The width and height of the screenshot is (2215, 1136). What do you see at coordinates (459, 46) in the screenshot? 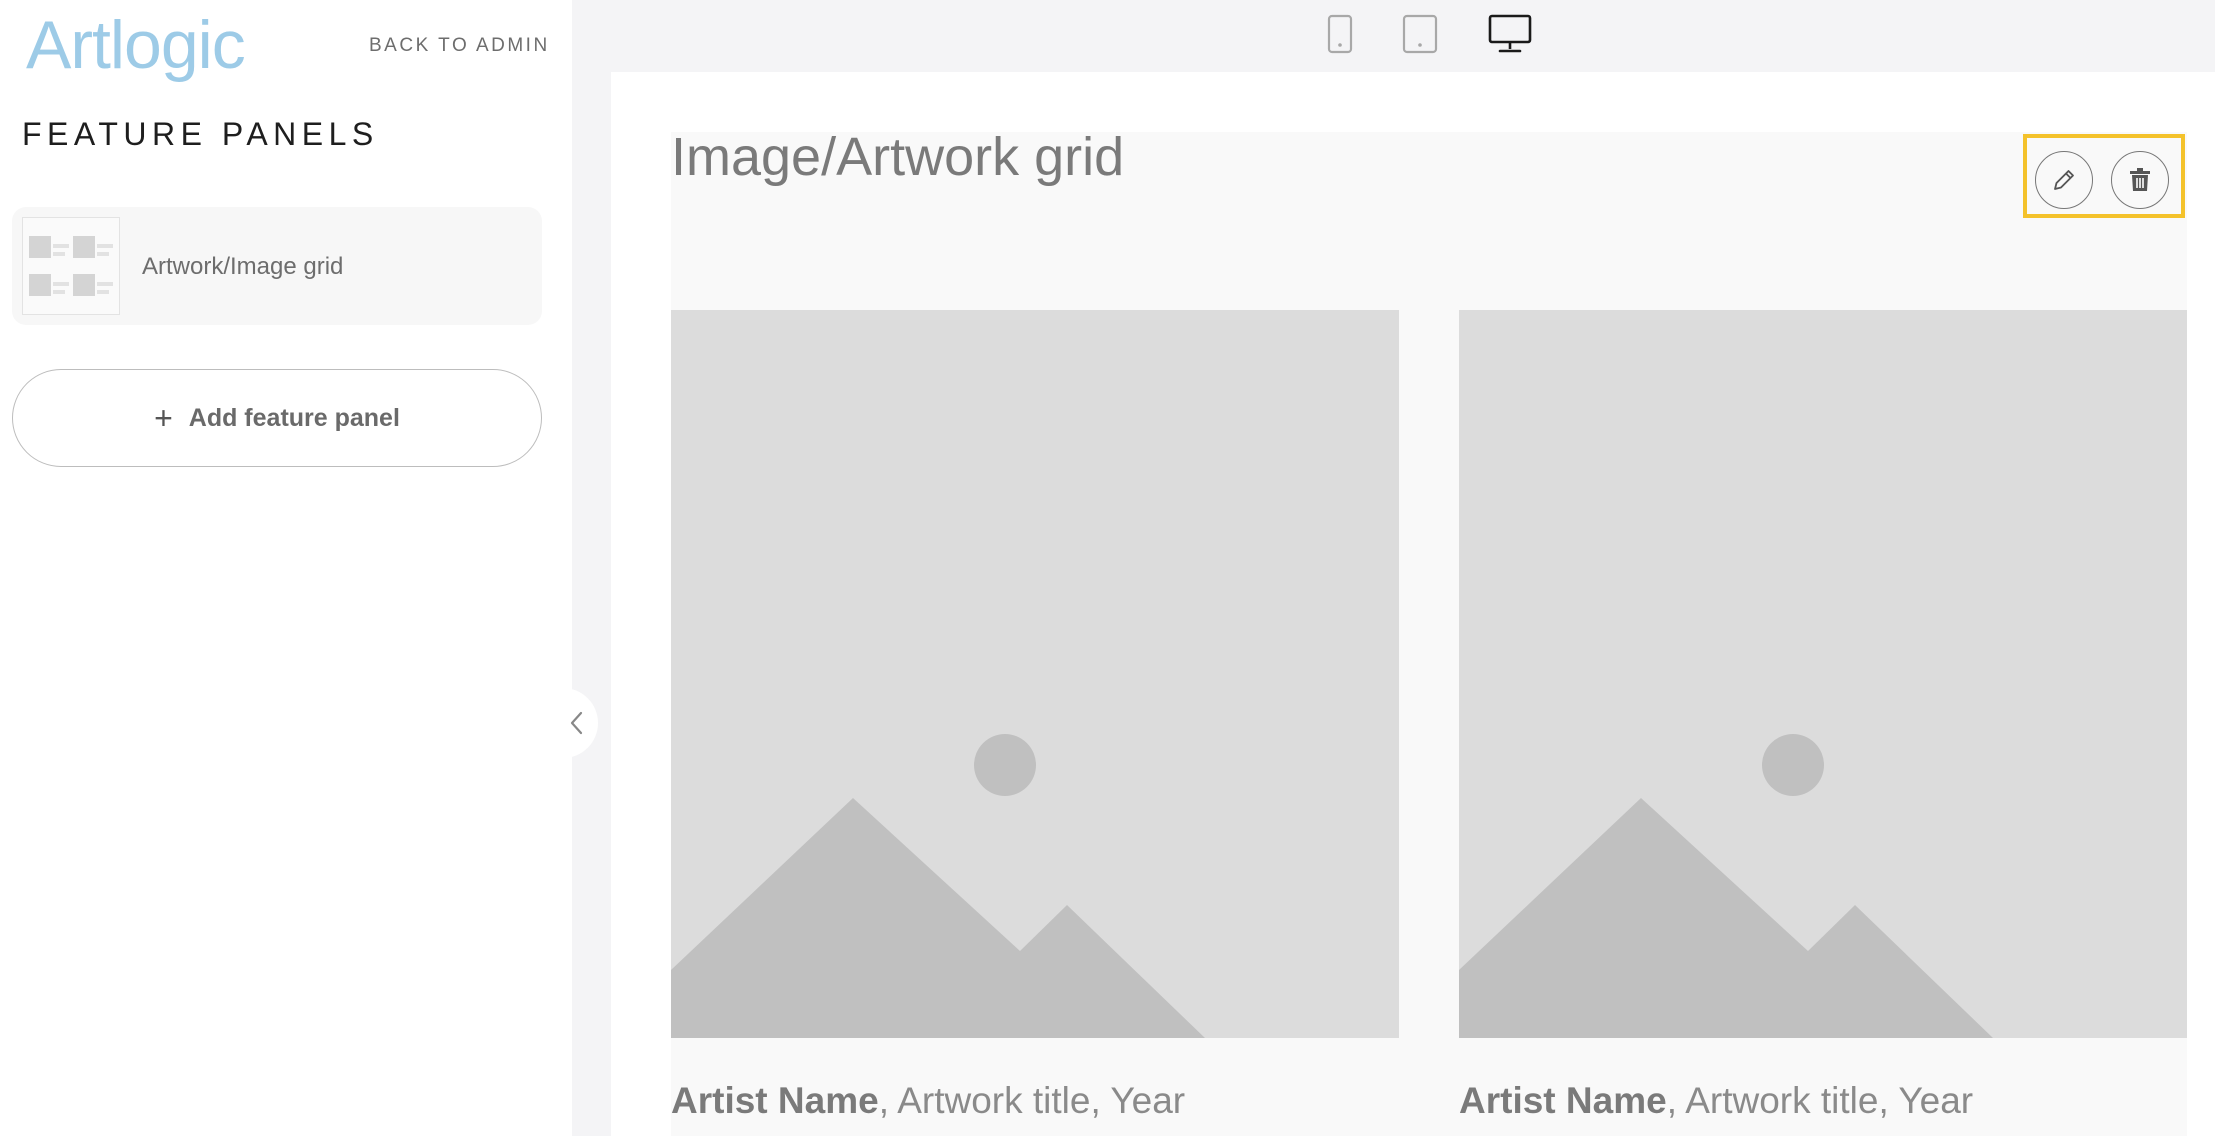
I see `back-to-admin-link: BACK TO ADMIN` at bounding box center [459, 46].